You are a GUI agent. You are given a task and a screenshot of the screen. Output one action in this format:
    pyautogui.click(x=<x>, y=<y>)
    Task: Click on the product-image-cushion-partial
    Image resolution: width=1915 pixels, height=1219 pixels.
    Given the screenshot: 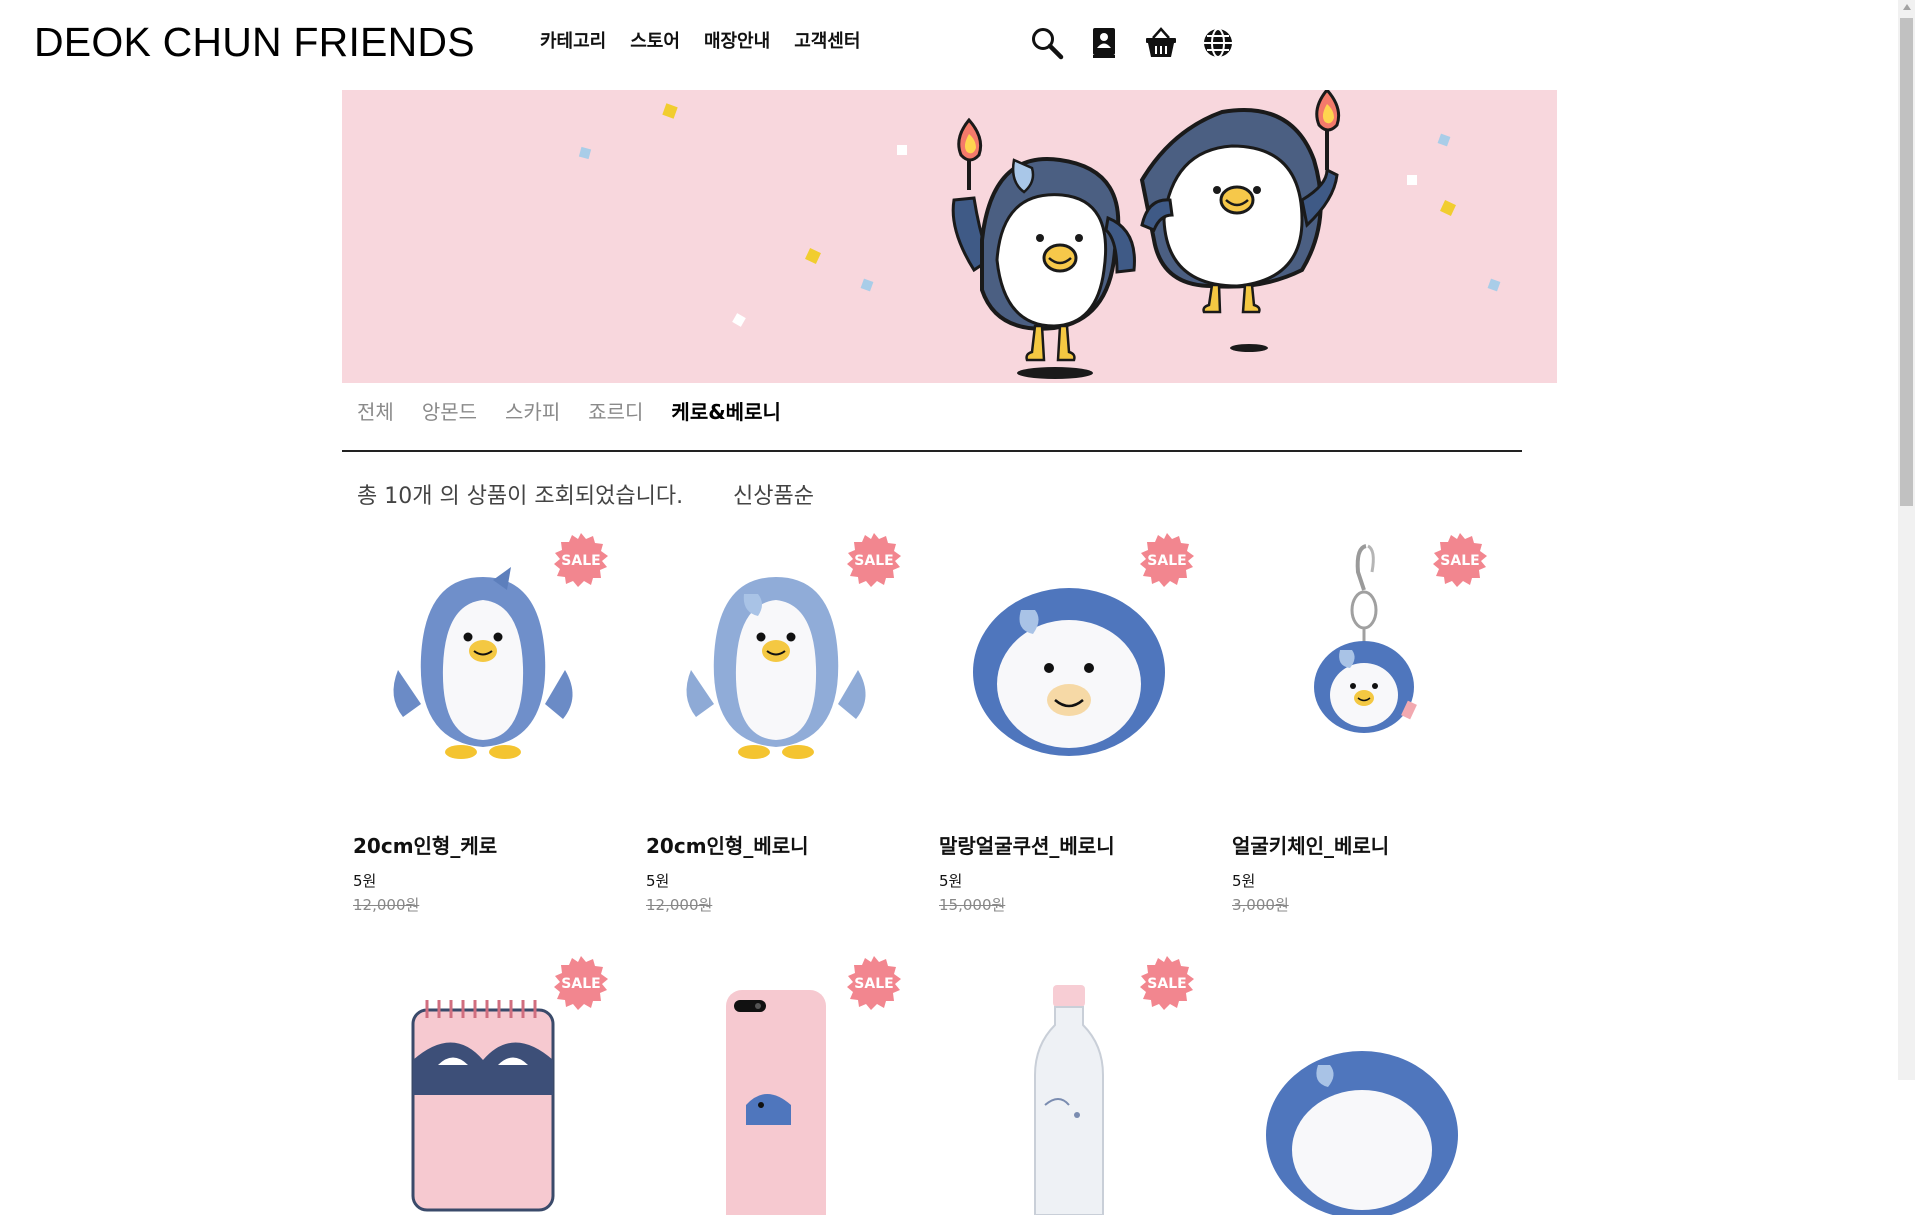 What is the action you would take?
    pyautogui.click(x=1362, y=1087)
    